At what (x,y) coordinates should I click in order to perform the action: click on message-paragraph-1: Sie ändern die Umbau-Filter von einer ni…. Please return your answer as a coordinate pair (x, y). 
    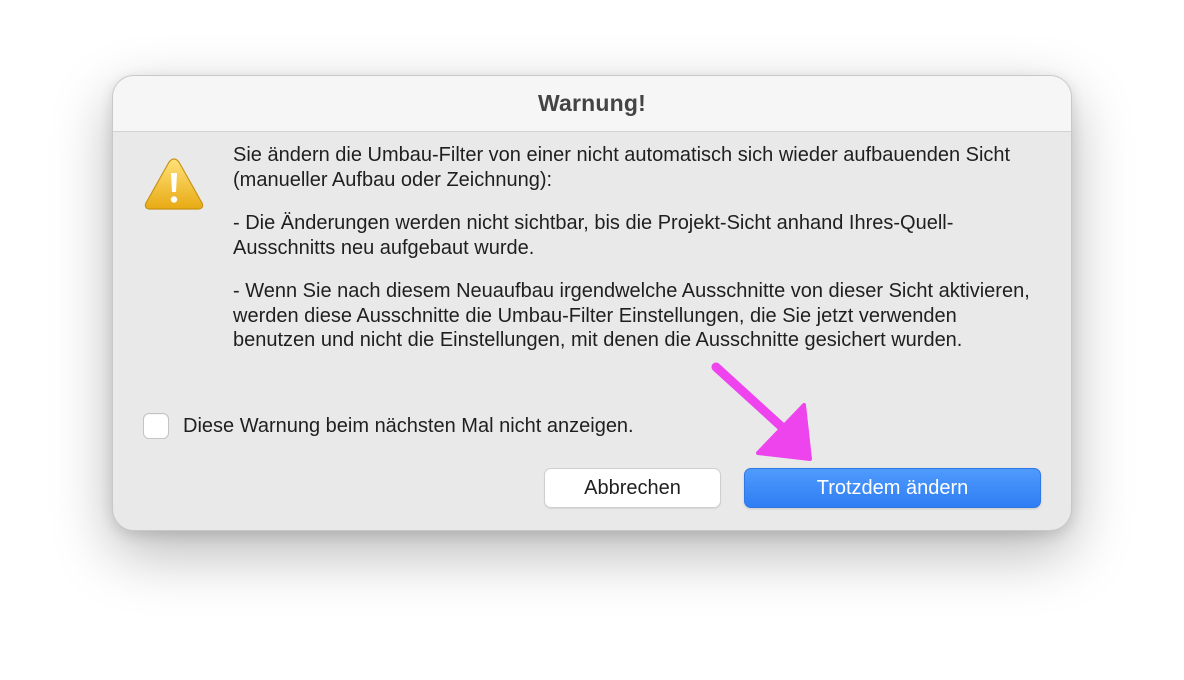
    Looking at the image, I should click on (622, 167).